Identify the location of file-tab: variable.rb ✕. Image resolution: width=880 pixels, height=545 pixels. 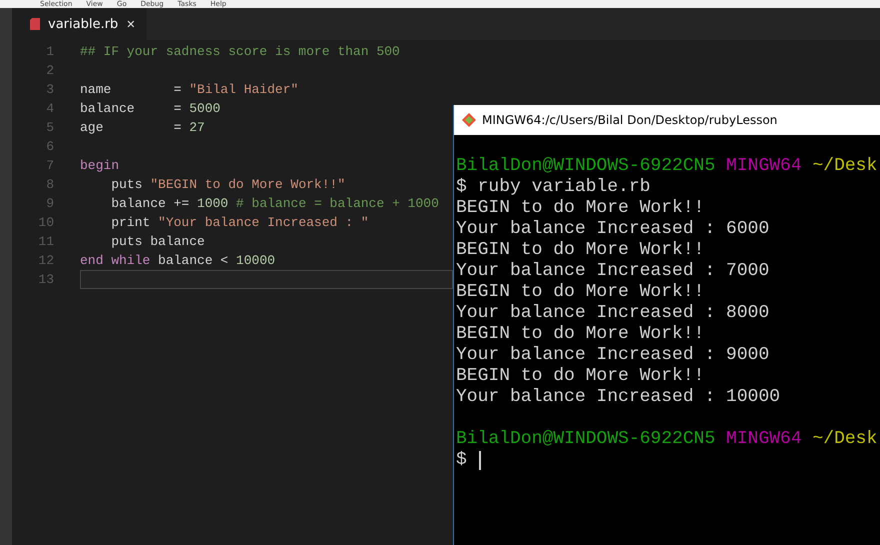
(80, 24).